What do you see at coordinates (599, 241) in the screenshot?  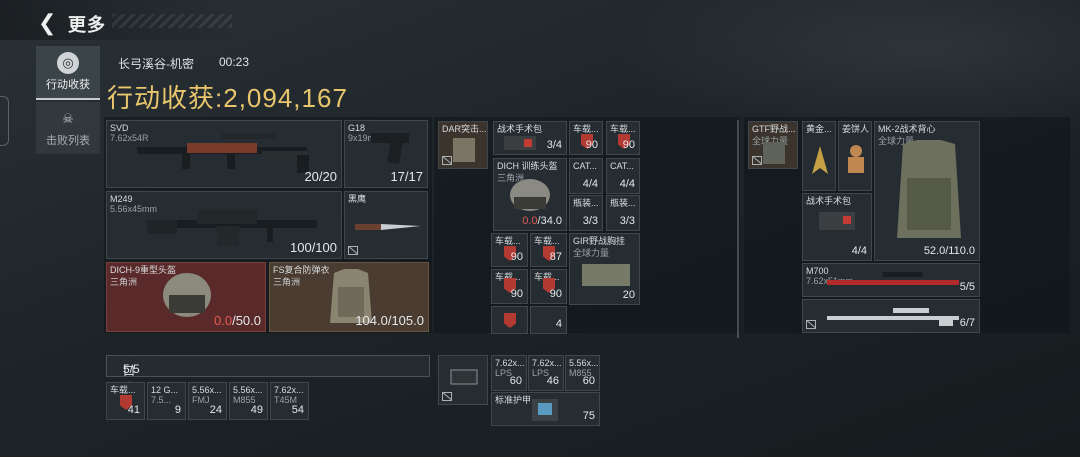 I see `item-name: GIR野战胸挂` at bounding box center [599, 241].